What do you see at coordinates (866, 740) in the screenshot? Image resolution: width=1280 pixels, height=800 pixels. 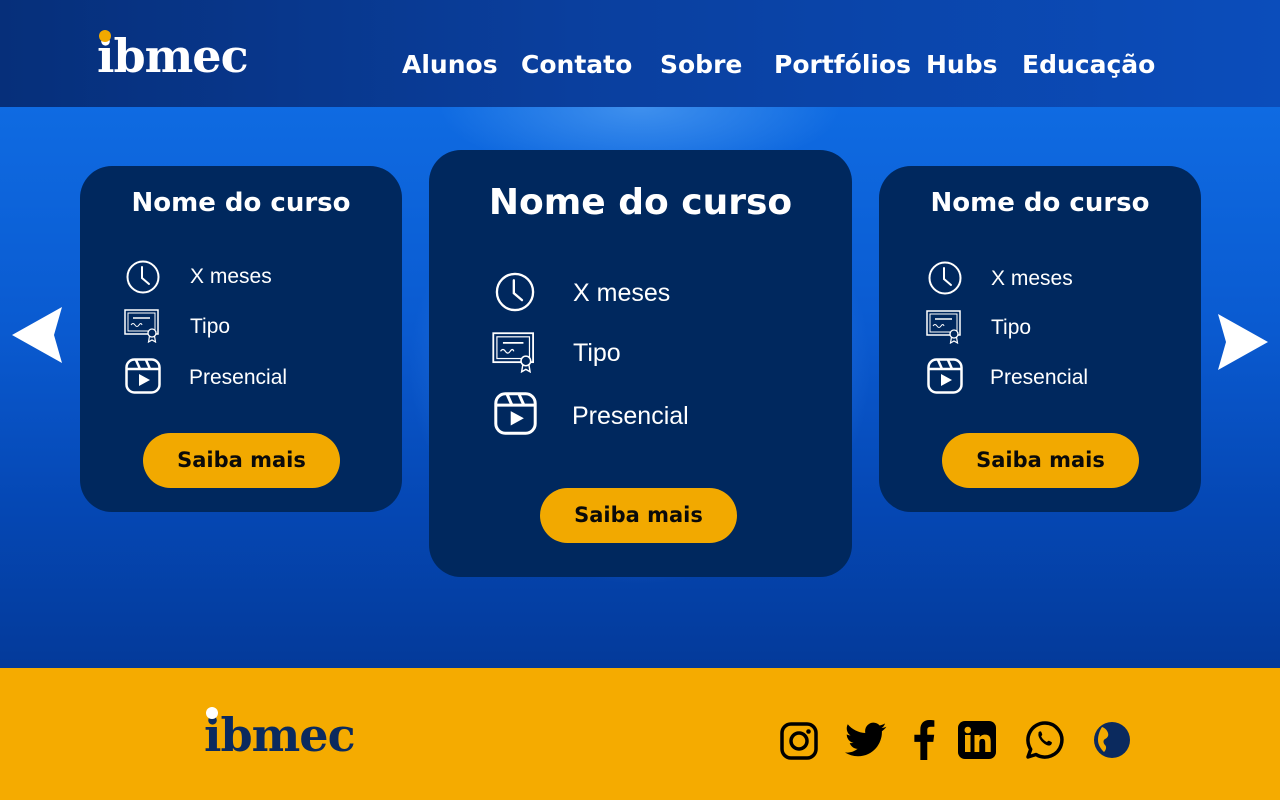 I see `twitter-icon` at bounding box center [866, 740].